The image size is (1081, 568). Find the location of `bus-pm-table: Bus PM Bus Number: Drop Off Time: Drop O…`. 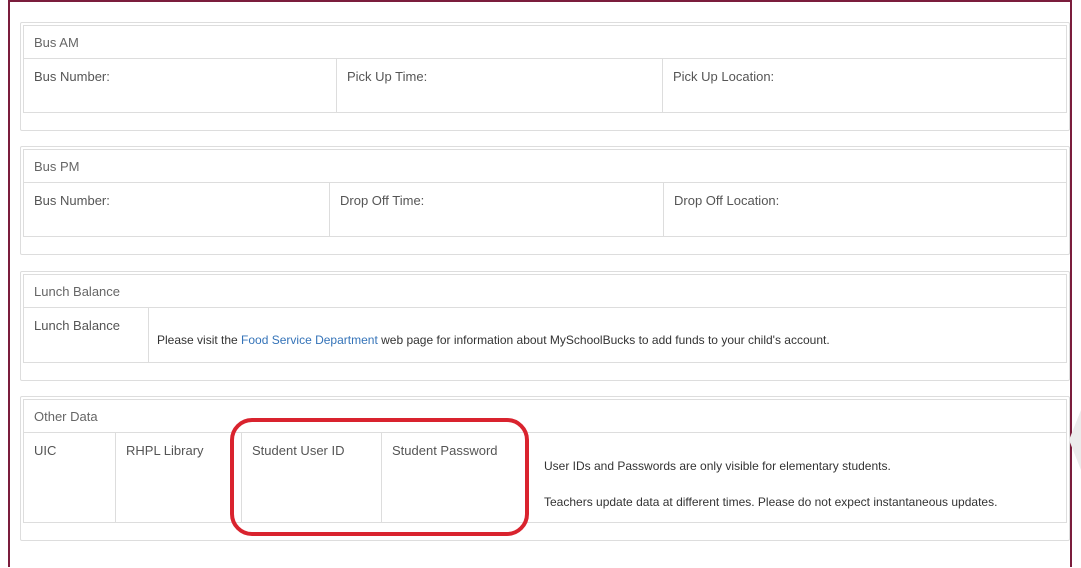

bus-pm-table: Bus PM Bus Number: Drop Off Time: Drop O… is located at coordinates (545, 193).